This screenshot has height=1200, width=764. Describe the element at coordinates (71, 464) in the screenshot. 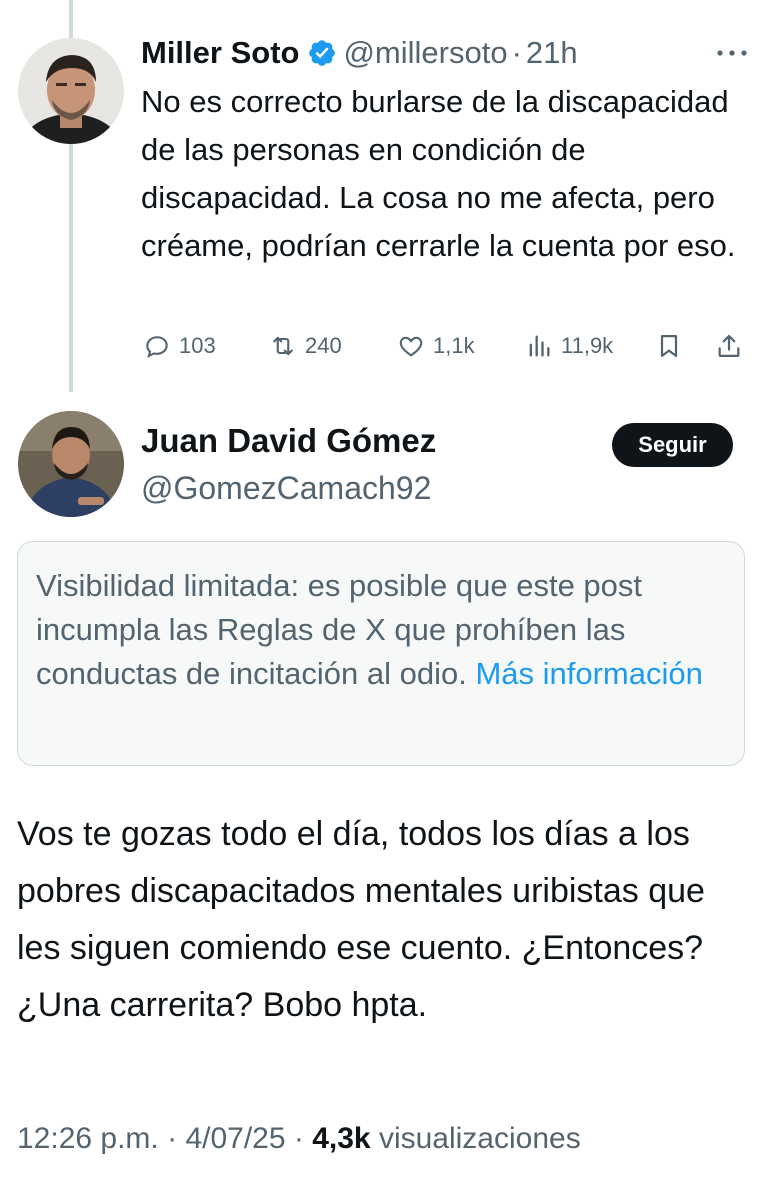

I see `avatar-juan-david-gomez` at that location.